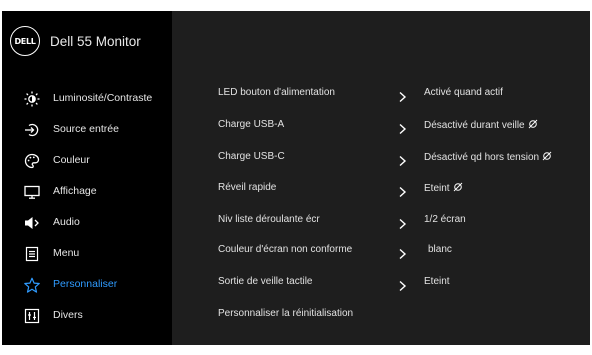 This screenshot has height=355, width=592. I want to click on sidebar-item-label: Source entrée, so click(86, 129).